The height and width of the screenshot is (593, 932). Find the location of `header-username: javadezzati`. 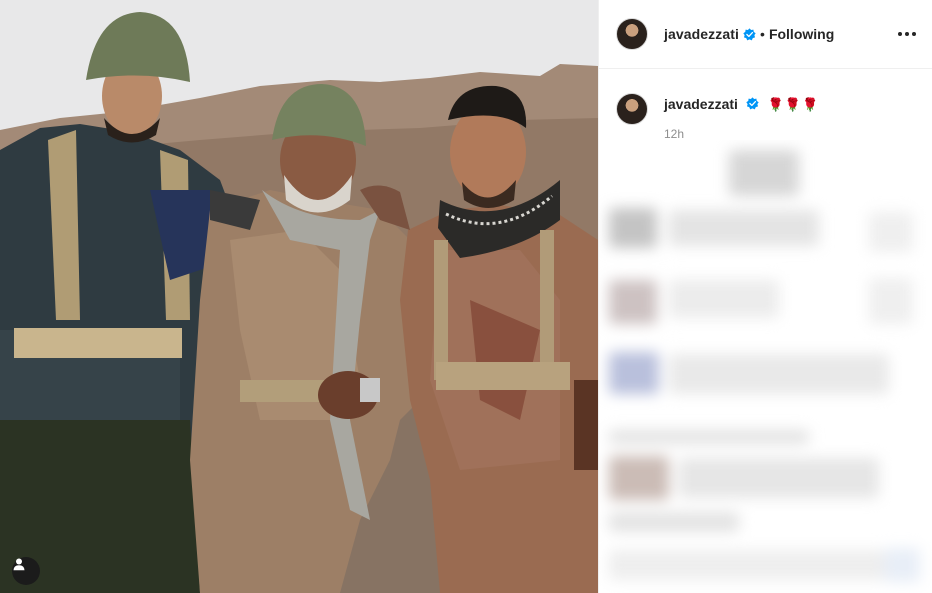

header-username: javadezzati is located at coordinates (701, 34).